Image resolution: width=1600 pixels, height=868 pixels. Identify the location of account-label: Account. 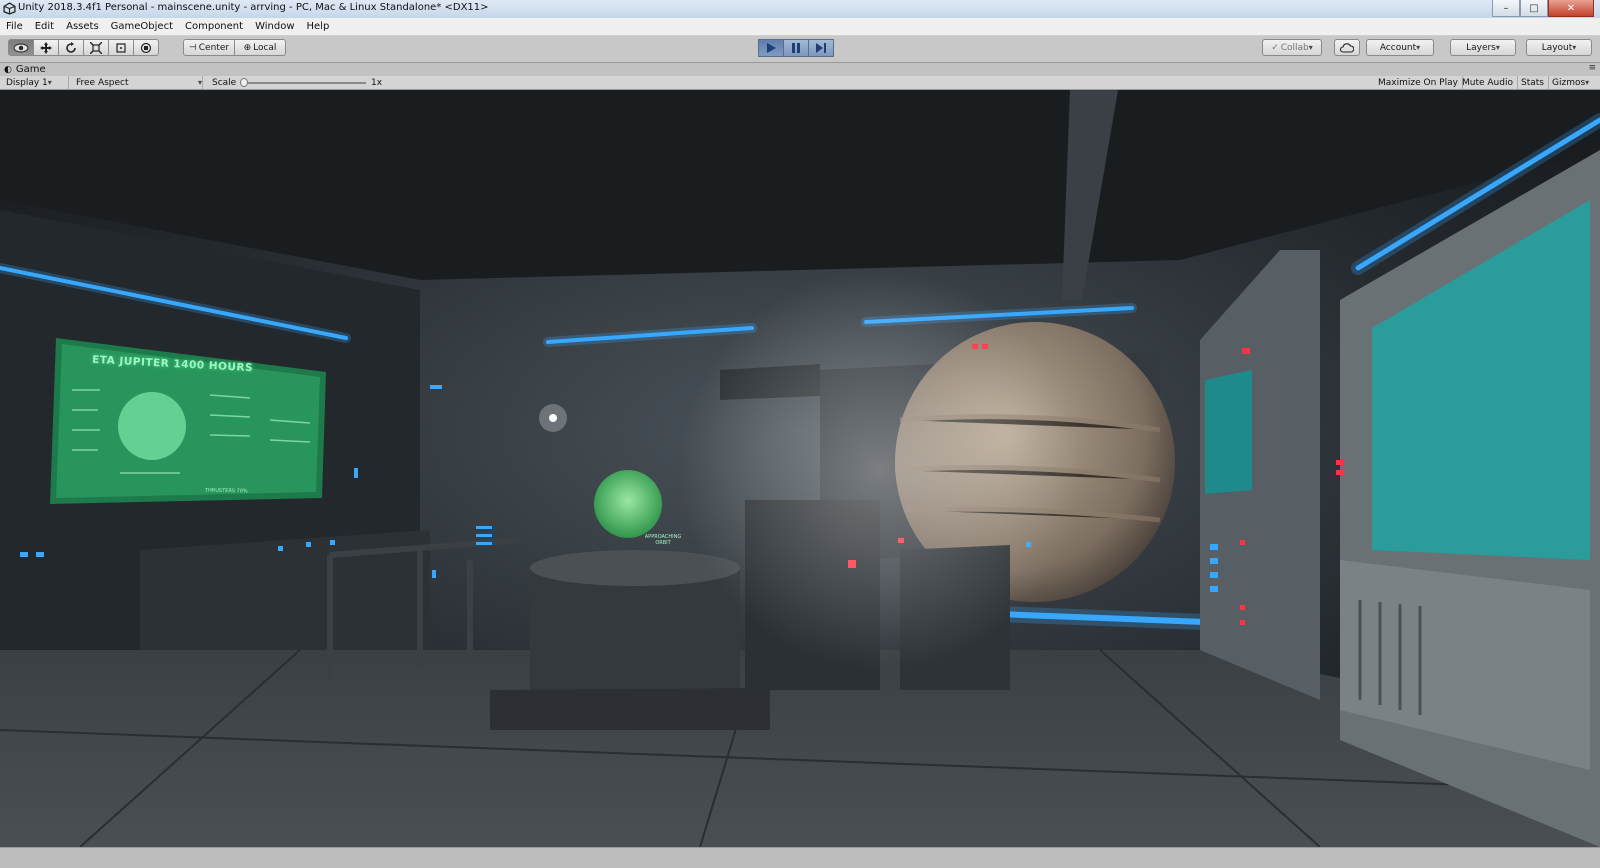
(1398, 47).